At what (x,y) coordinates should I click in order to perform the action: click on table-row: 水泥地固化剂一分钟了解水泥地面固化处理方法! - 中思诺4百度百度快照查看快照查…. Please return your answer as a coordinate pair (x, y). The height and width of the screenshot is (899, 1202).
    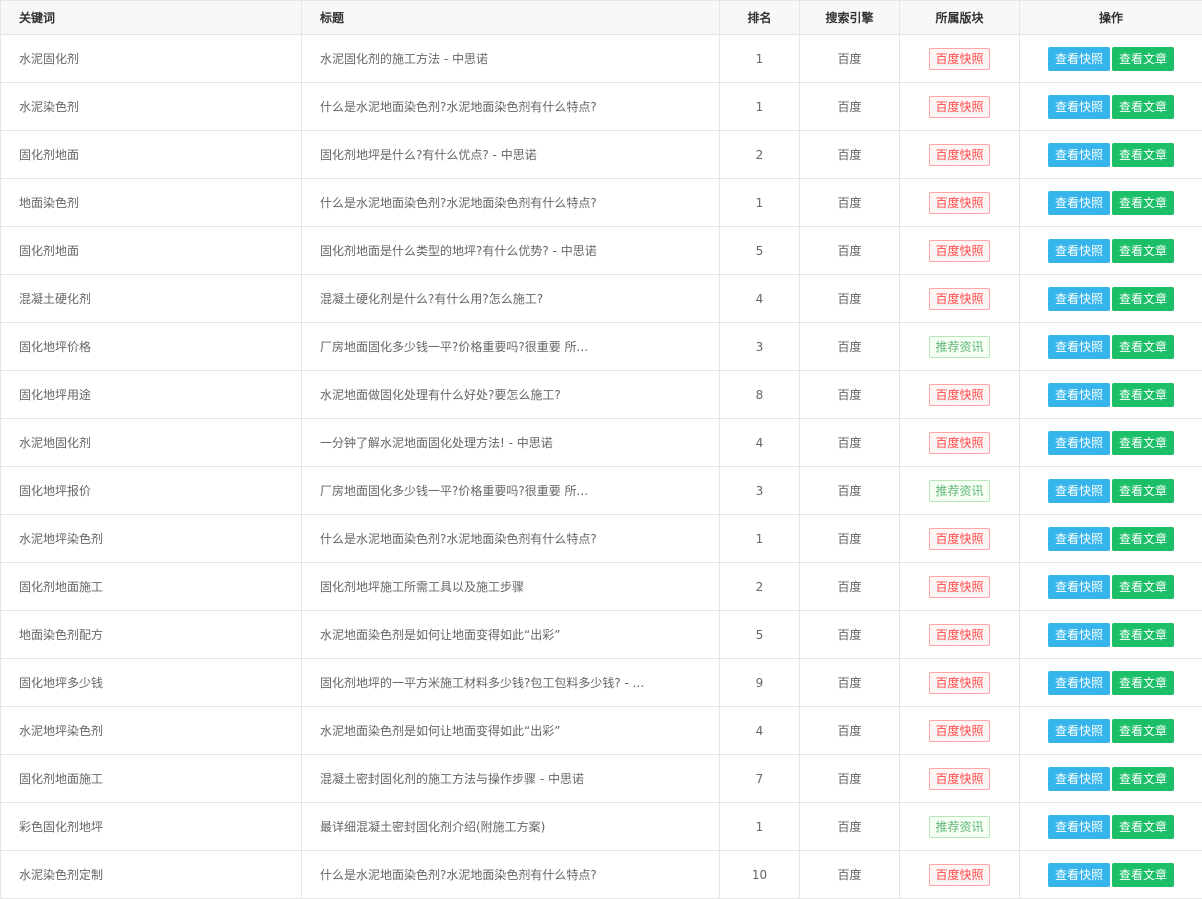
    Looking at the image, I should click on (601, 443).